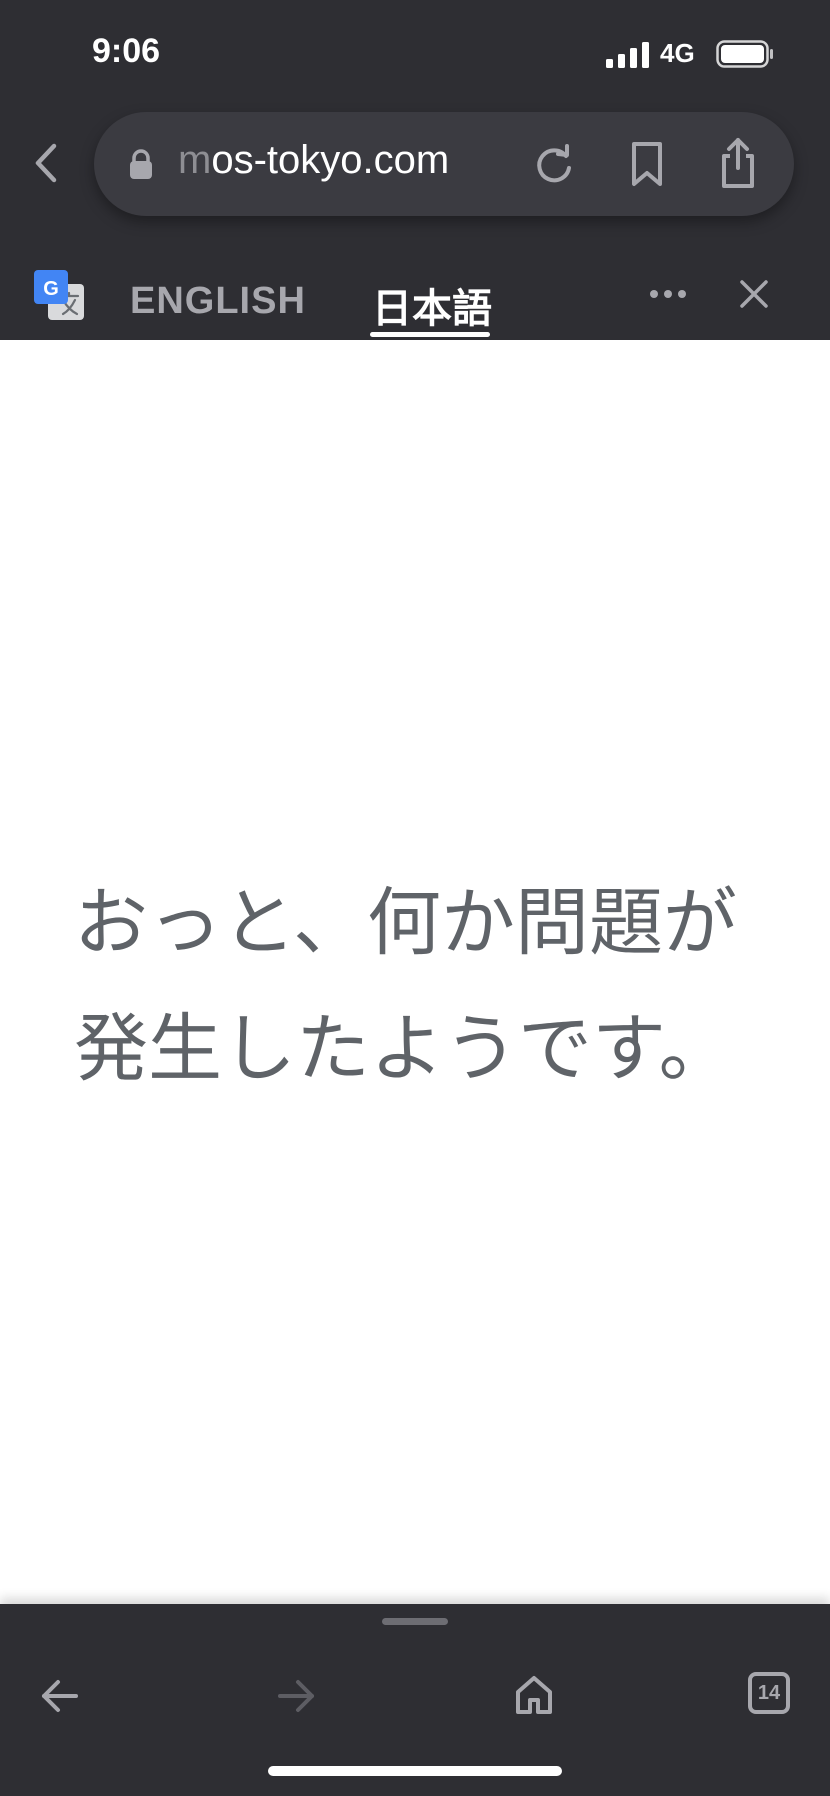 The image size is (830, 1796). Describe the element at coordinates (432, 305) in the screenshot. I see `tab-japanese: 日本語` at that location.